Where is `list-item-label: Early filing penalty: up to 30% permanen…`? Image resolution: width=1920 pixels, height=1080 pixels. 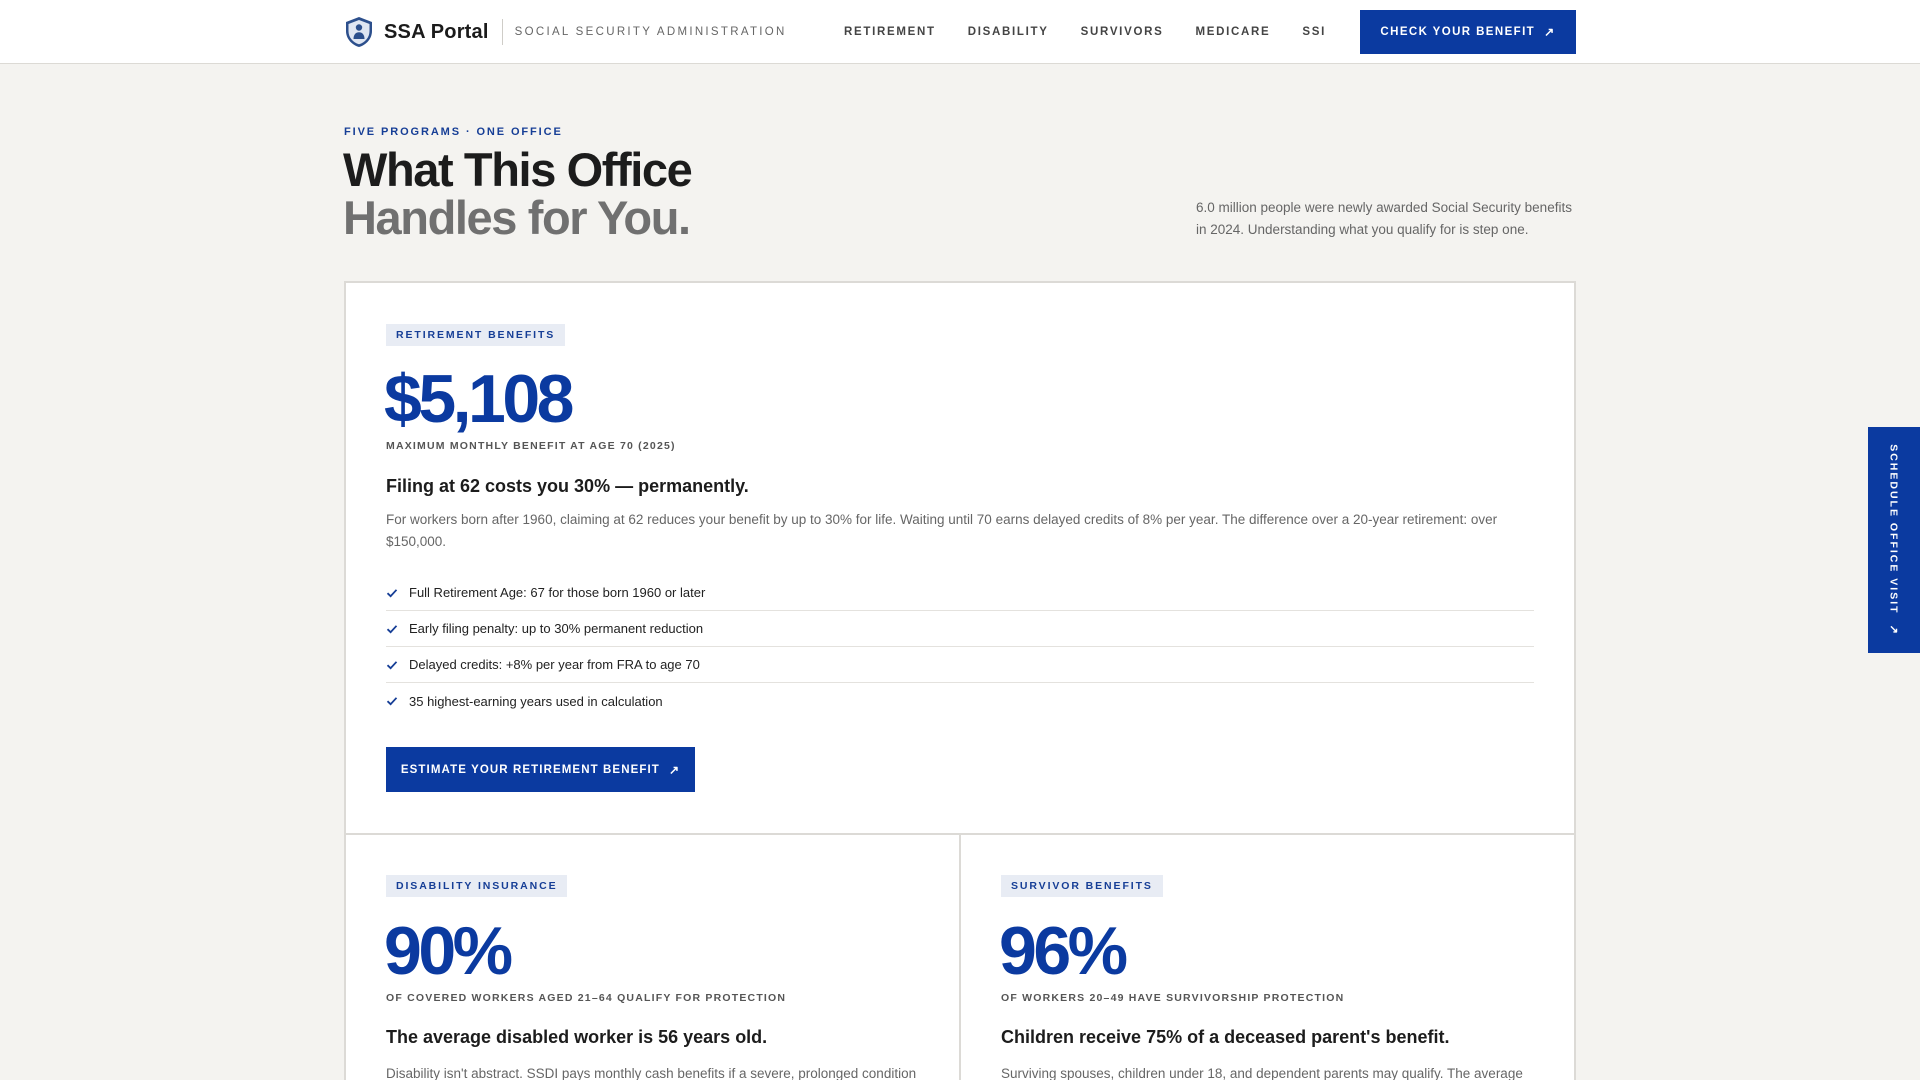
list-item-label: Early filing penalty: up to 30% permanen… is located at coordinates (556, 628).